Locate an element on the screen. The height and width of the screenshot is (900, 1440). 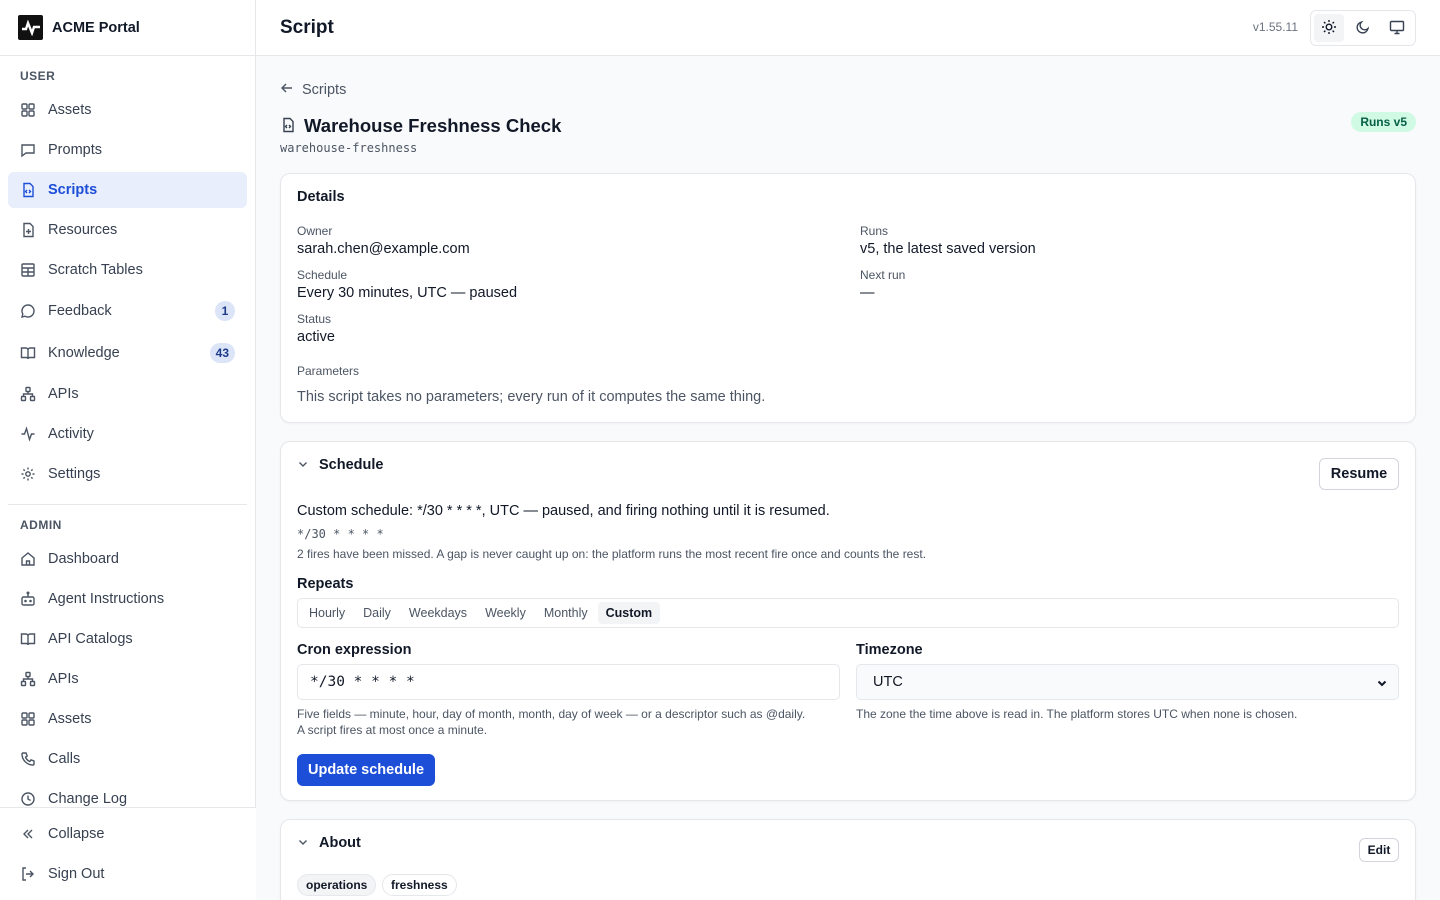
repeats-option-custom: Custom is located at coordinates (629, 613).